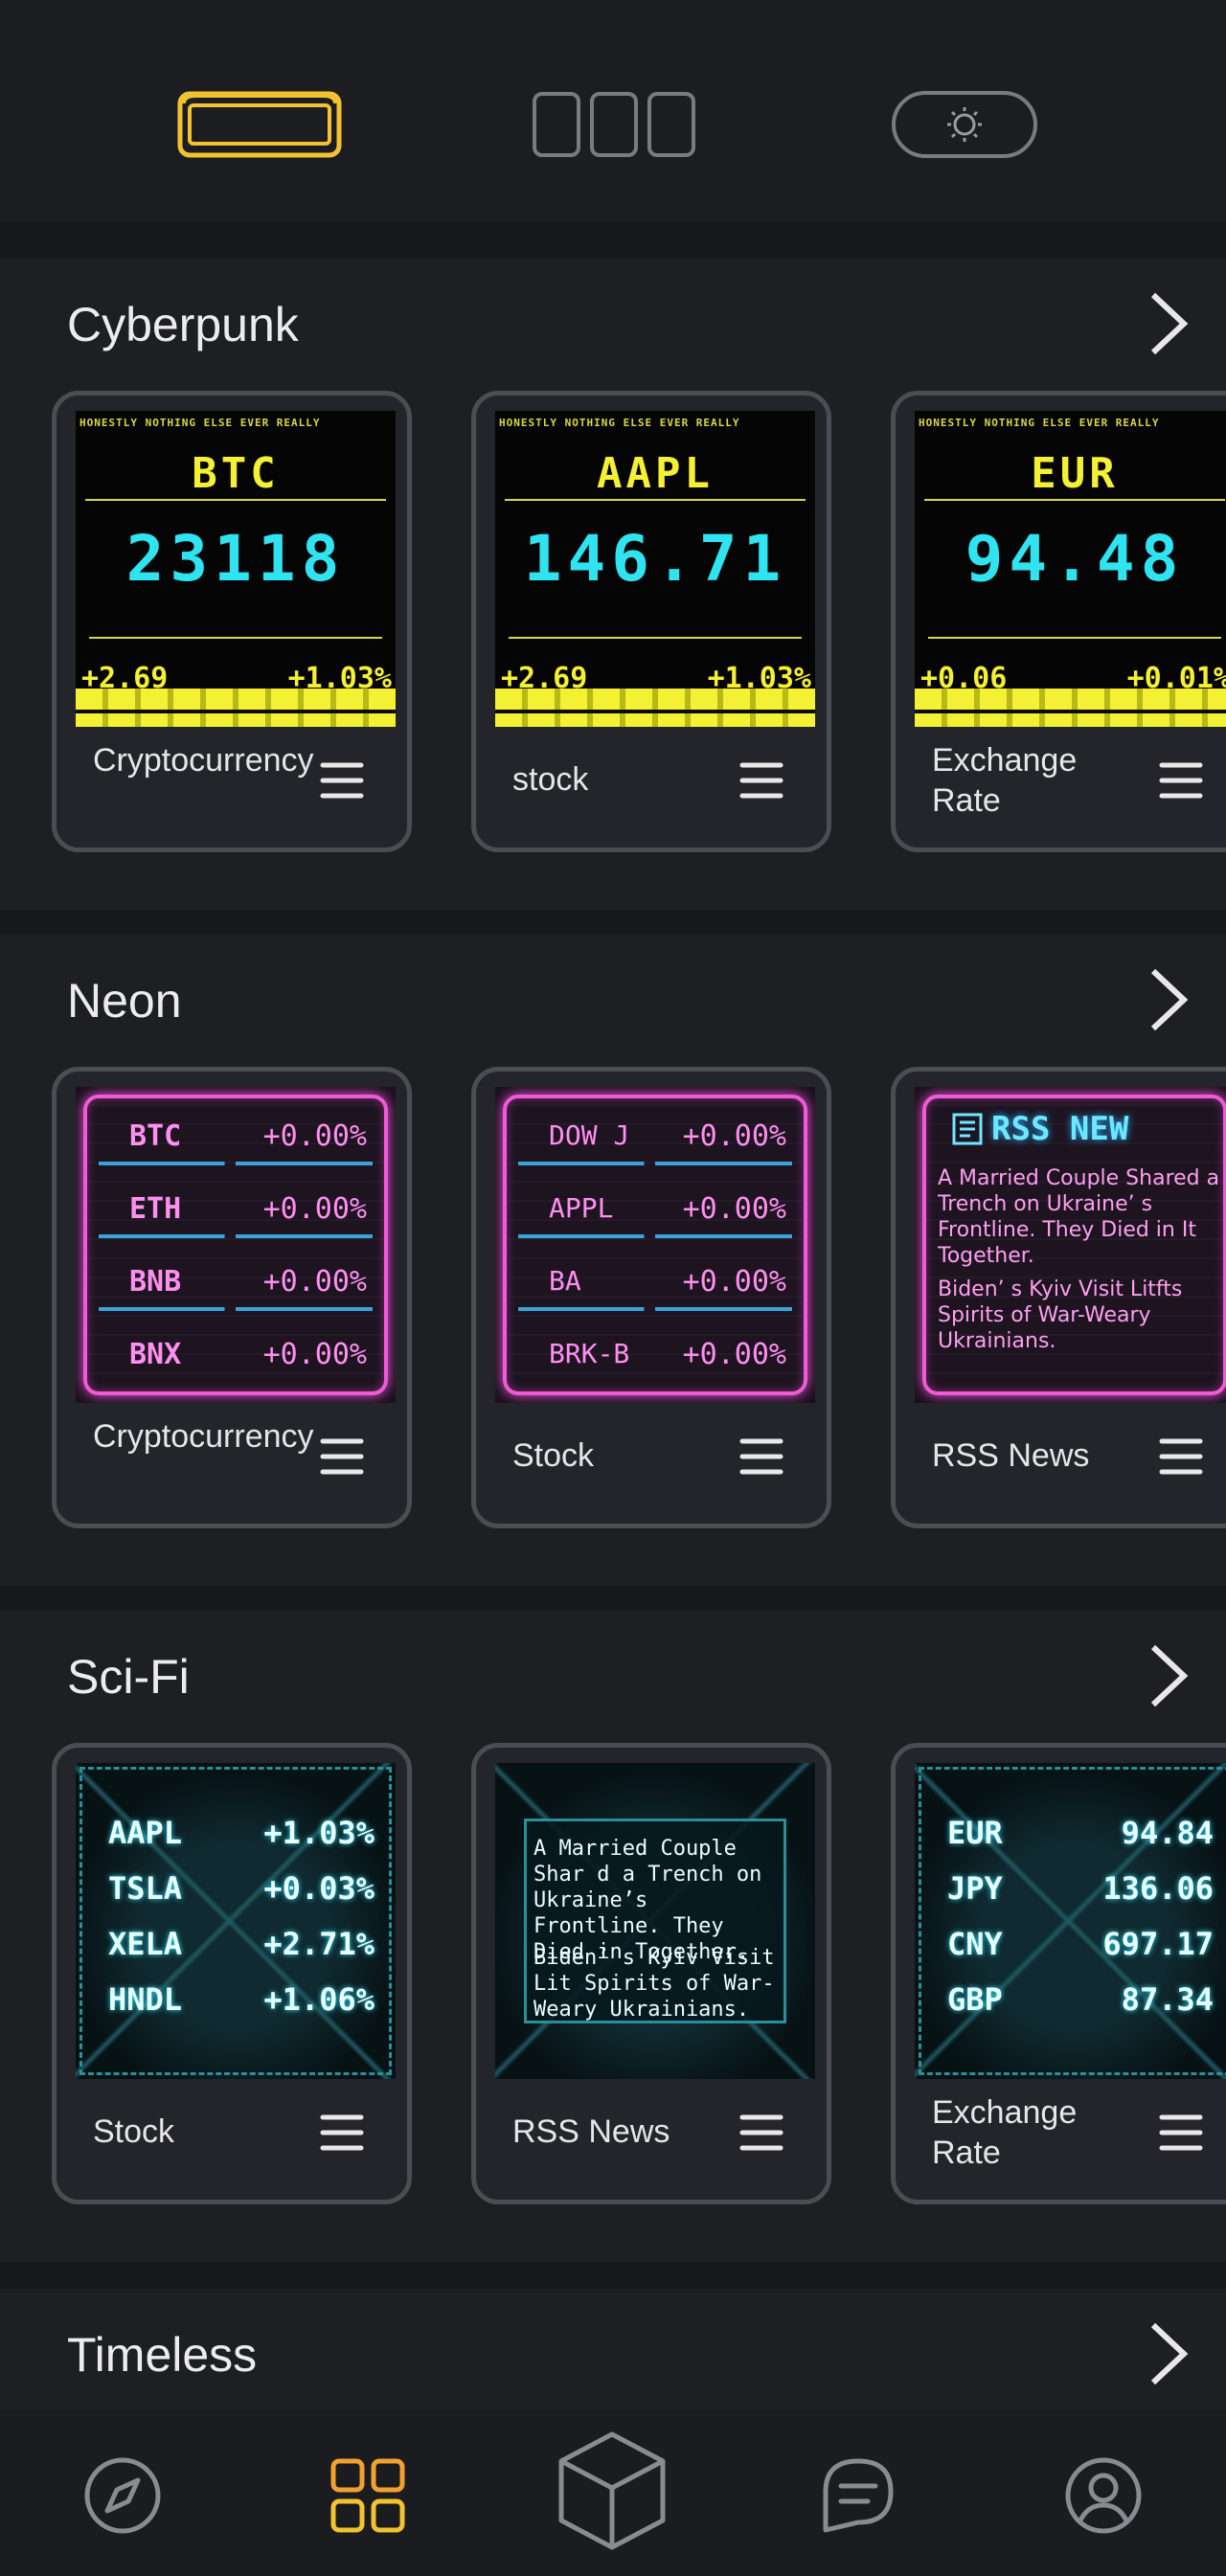 The image size is (1226, 2576). Describe the element at coordinates (1070, 1921) in the screenshot. I see `widget-preview: EUR 94.84 JPY 136.06 CNY 697.17 GBP 87.34` at that location.